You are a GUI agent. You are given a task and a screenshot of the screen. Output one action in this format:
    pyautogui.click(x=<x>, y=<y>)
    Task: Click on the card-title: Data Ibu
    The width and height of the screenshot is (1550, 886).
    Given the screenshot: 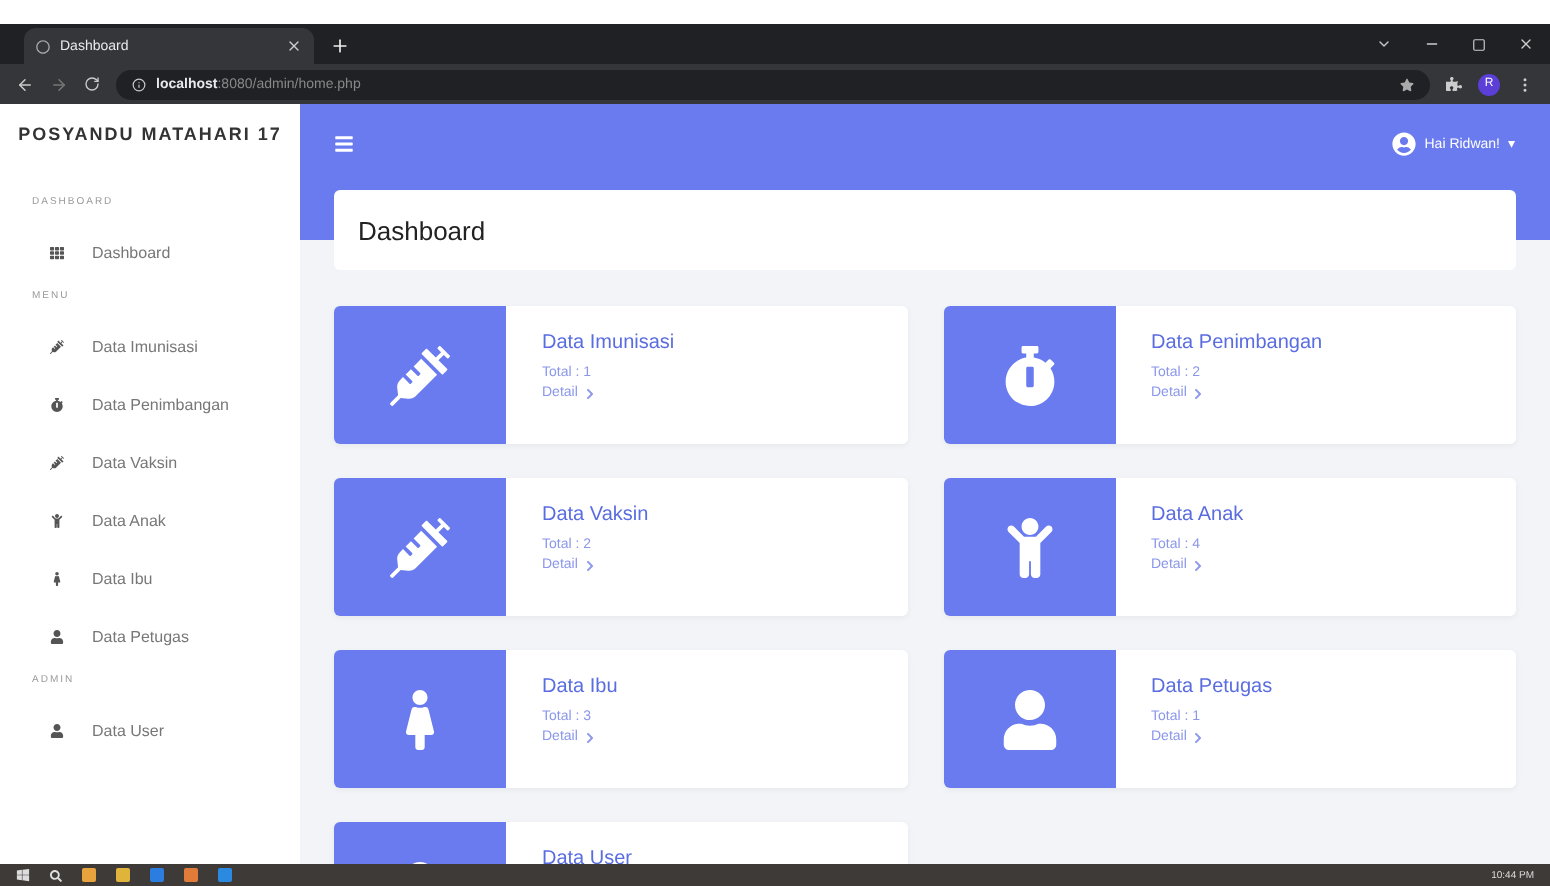 What is the action you would take?
    pyautogui.click(x=580, y=687)
    